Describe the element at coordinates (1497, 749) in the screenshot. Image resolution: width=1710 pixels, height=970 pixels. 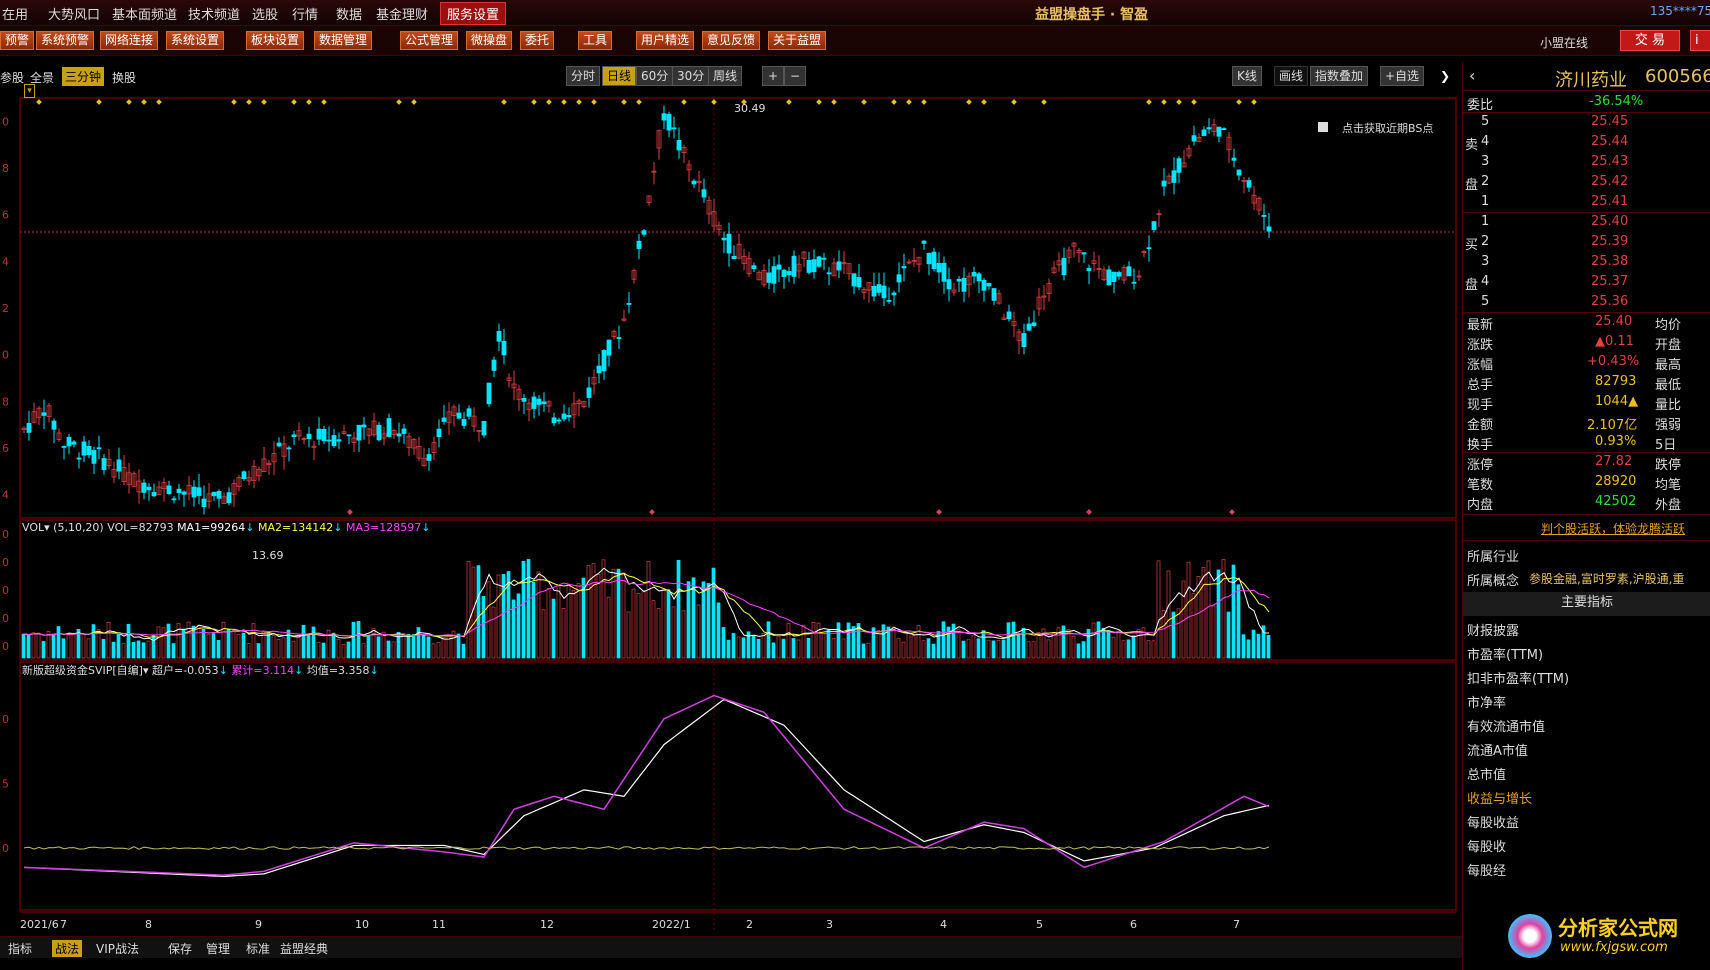
I see `financial-item: 流通A市值` at that location.